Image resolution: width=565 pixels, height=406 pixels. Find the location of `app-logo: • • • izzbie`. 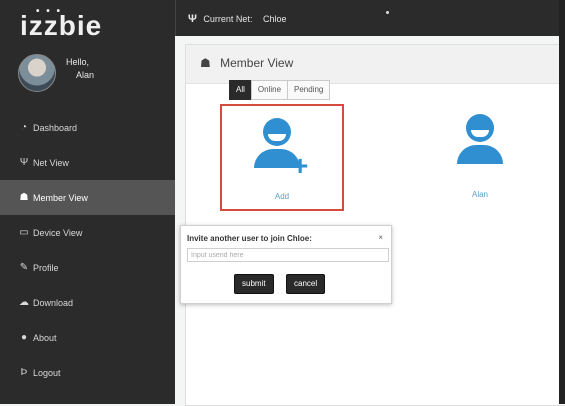

app-logo: • • • izzbie is located at coordinates (61, 24).